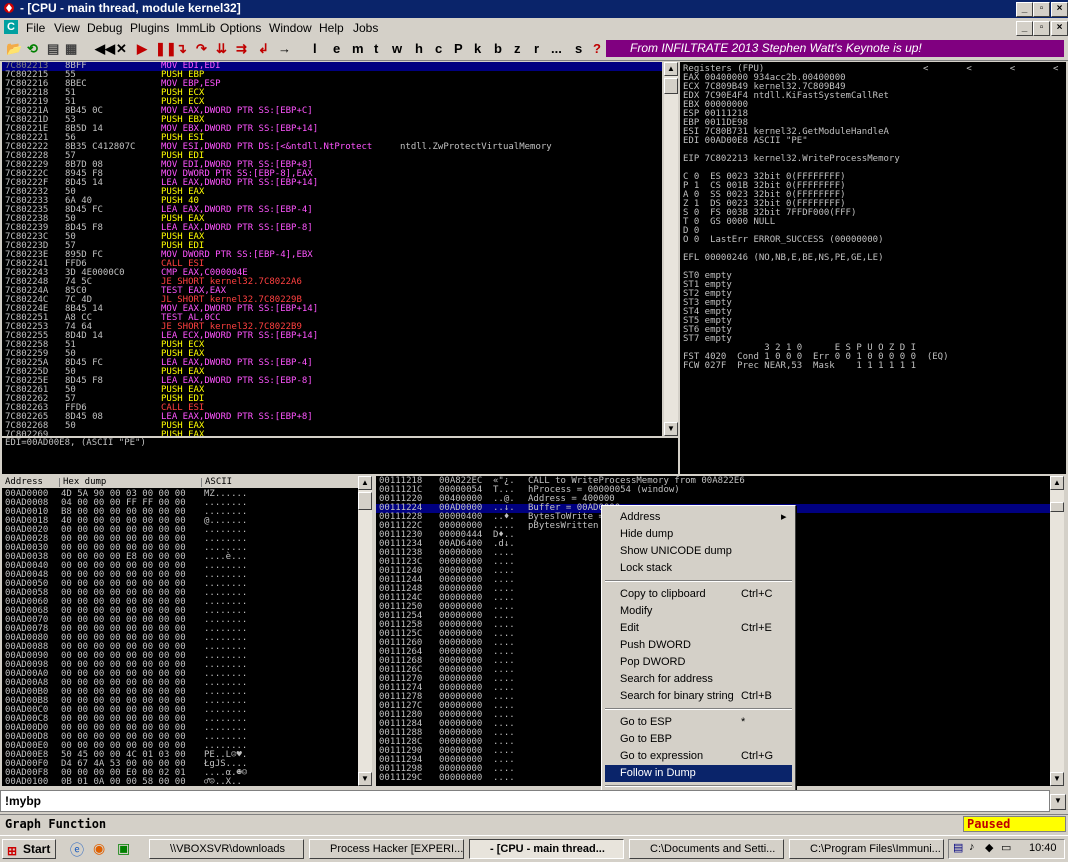 The height and width of the screenshot is (862, 1068). What do you see at coordinates (1024, 28) in the screenshot?
I see `child-minimize-button: _` at bounding box center [1024, 28].